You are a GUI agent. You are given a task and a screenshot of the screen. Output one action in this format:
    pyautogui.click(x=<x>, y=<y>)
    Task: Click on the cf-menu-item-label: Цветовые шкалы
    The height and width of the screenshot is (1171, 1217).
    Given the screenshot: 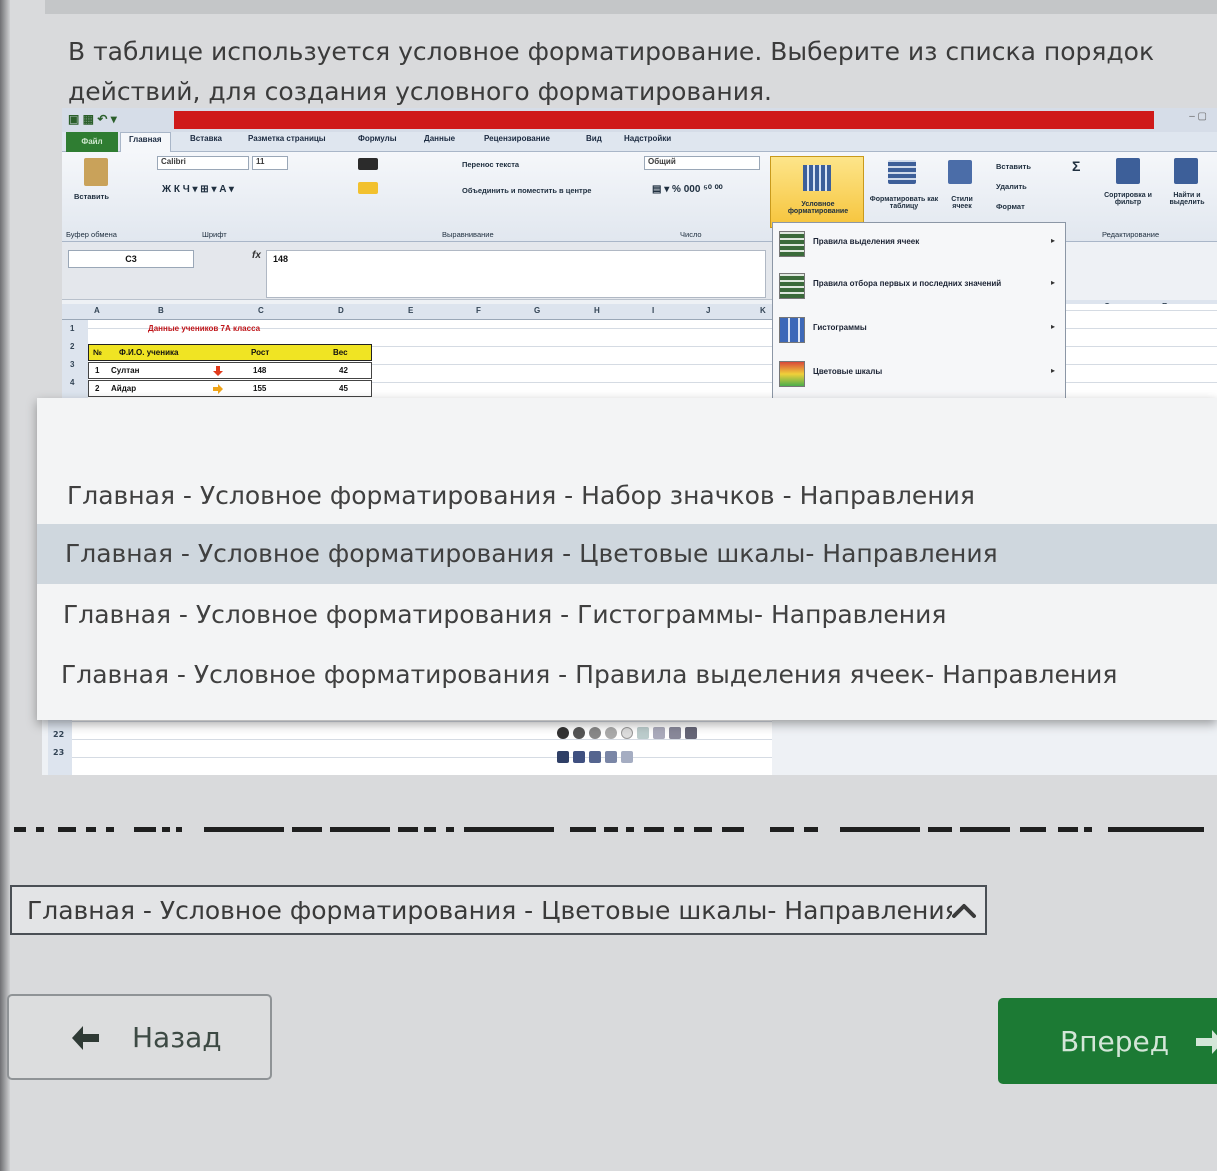 What is the action you would take?
    pyautogui.click(x=848, y=371)
    